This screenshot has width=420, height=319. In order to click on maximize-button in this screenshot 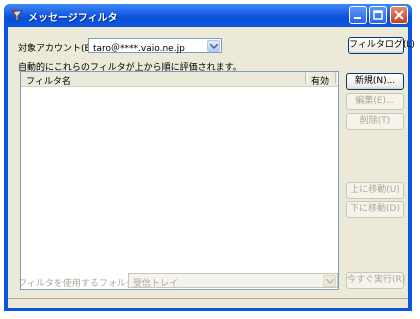, I will do `click(378, 15)`.